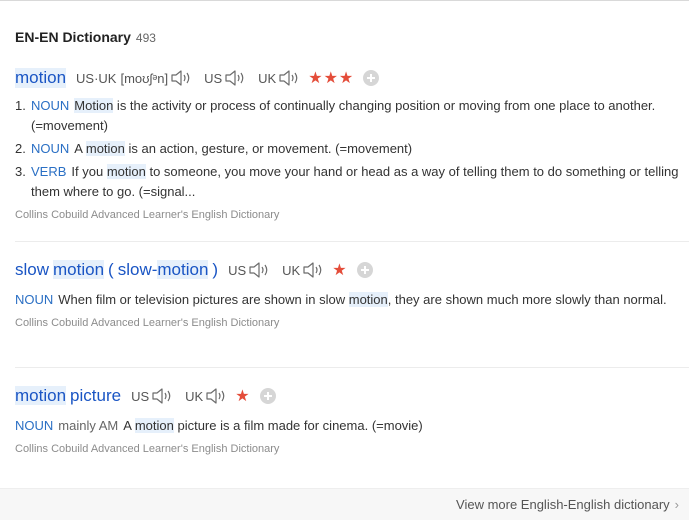 The height and width of the screenshot is (520, 689). Describe the element at coordinates (41, 78) in the screenshot. I see `headword-link: motion` at that location.